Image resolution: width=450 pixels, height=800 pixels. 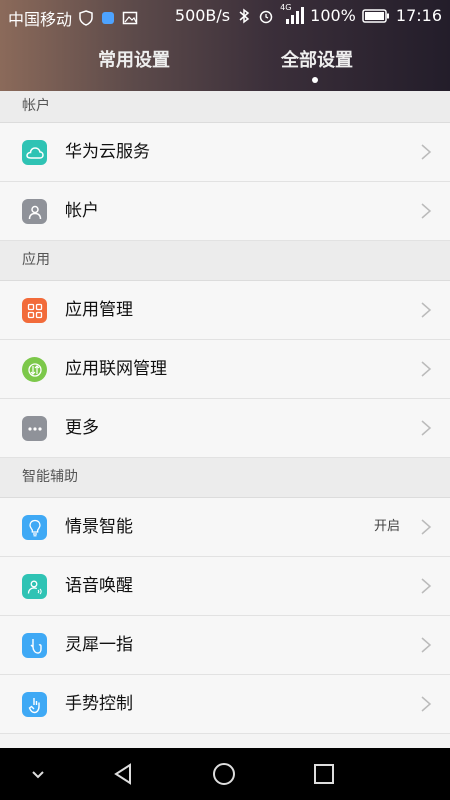 I want to click on user-icon, so click(x=34, y=211).